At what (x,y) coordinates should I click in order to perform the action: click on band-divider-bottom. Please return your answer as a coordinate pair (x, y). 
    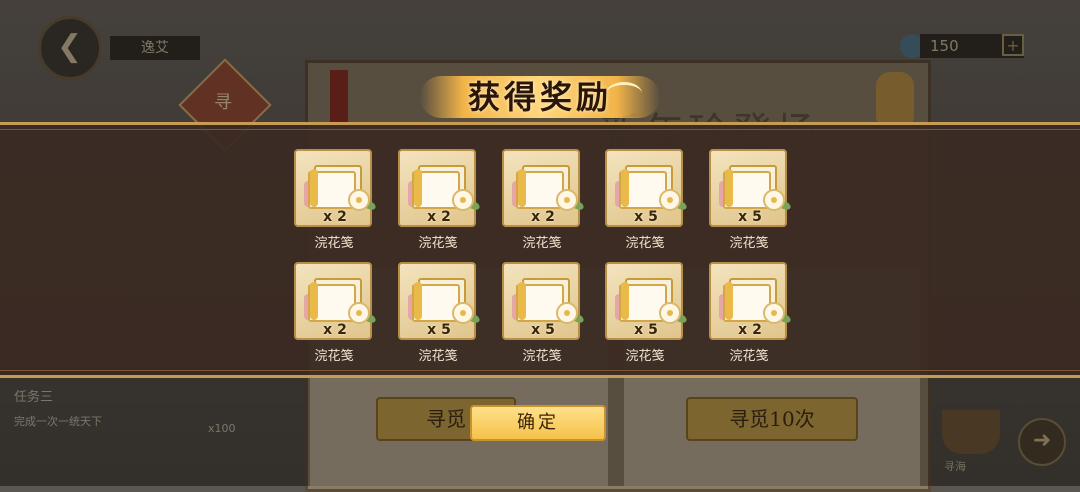
    Looking at the image, I should click on (540, 370).